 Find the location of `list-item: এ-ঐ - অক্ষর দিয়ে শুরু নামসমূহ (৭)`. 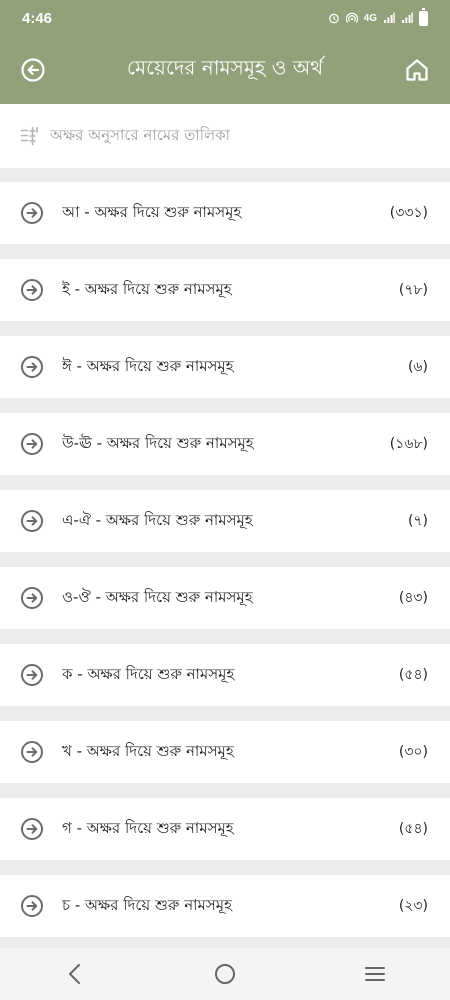

list-item: এ-ঐ - অক্ষর দিয়ে শুরু নামসমূহ (৭) is located at coordinates (225, 521).